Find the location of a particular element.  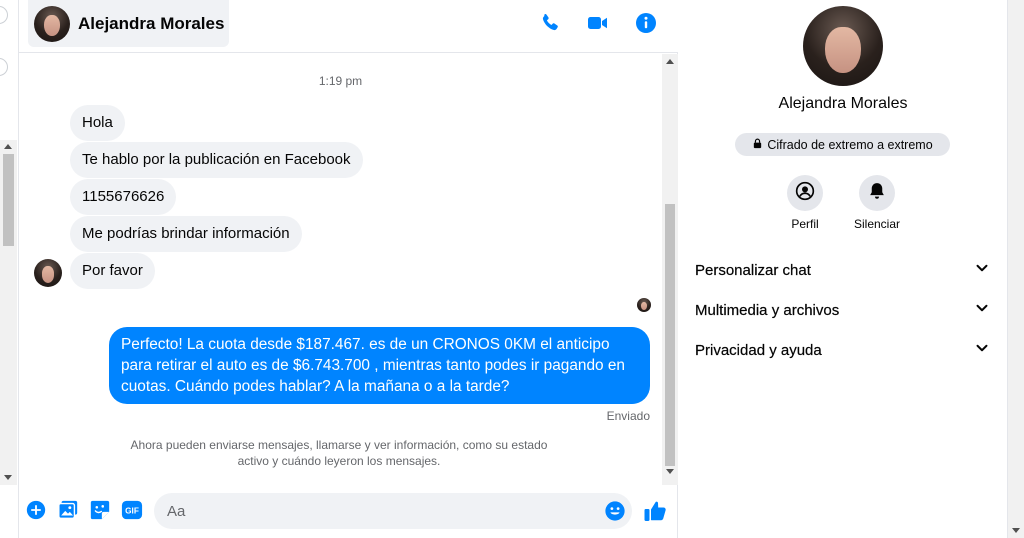

mute-action-label: Silenciar is located at coordinates (877, 224).